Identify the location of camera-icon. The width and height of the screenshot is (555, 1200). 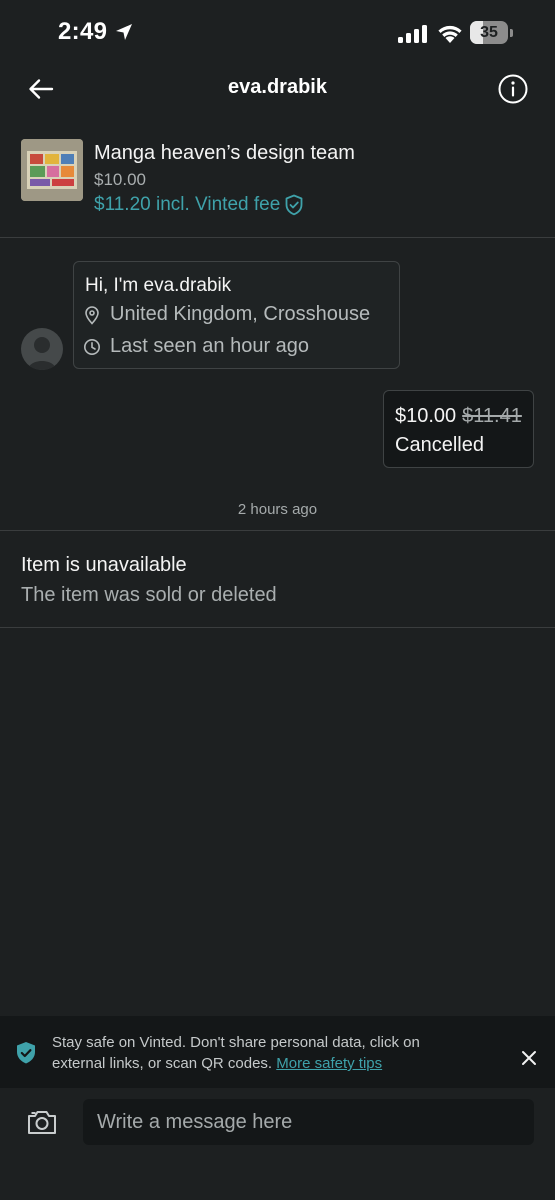
(42, 1122).